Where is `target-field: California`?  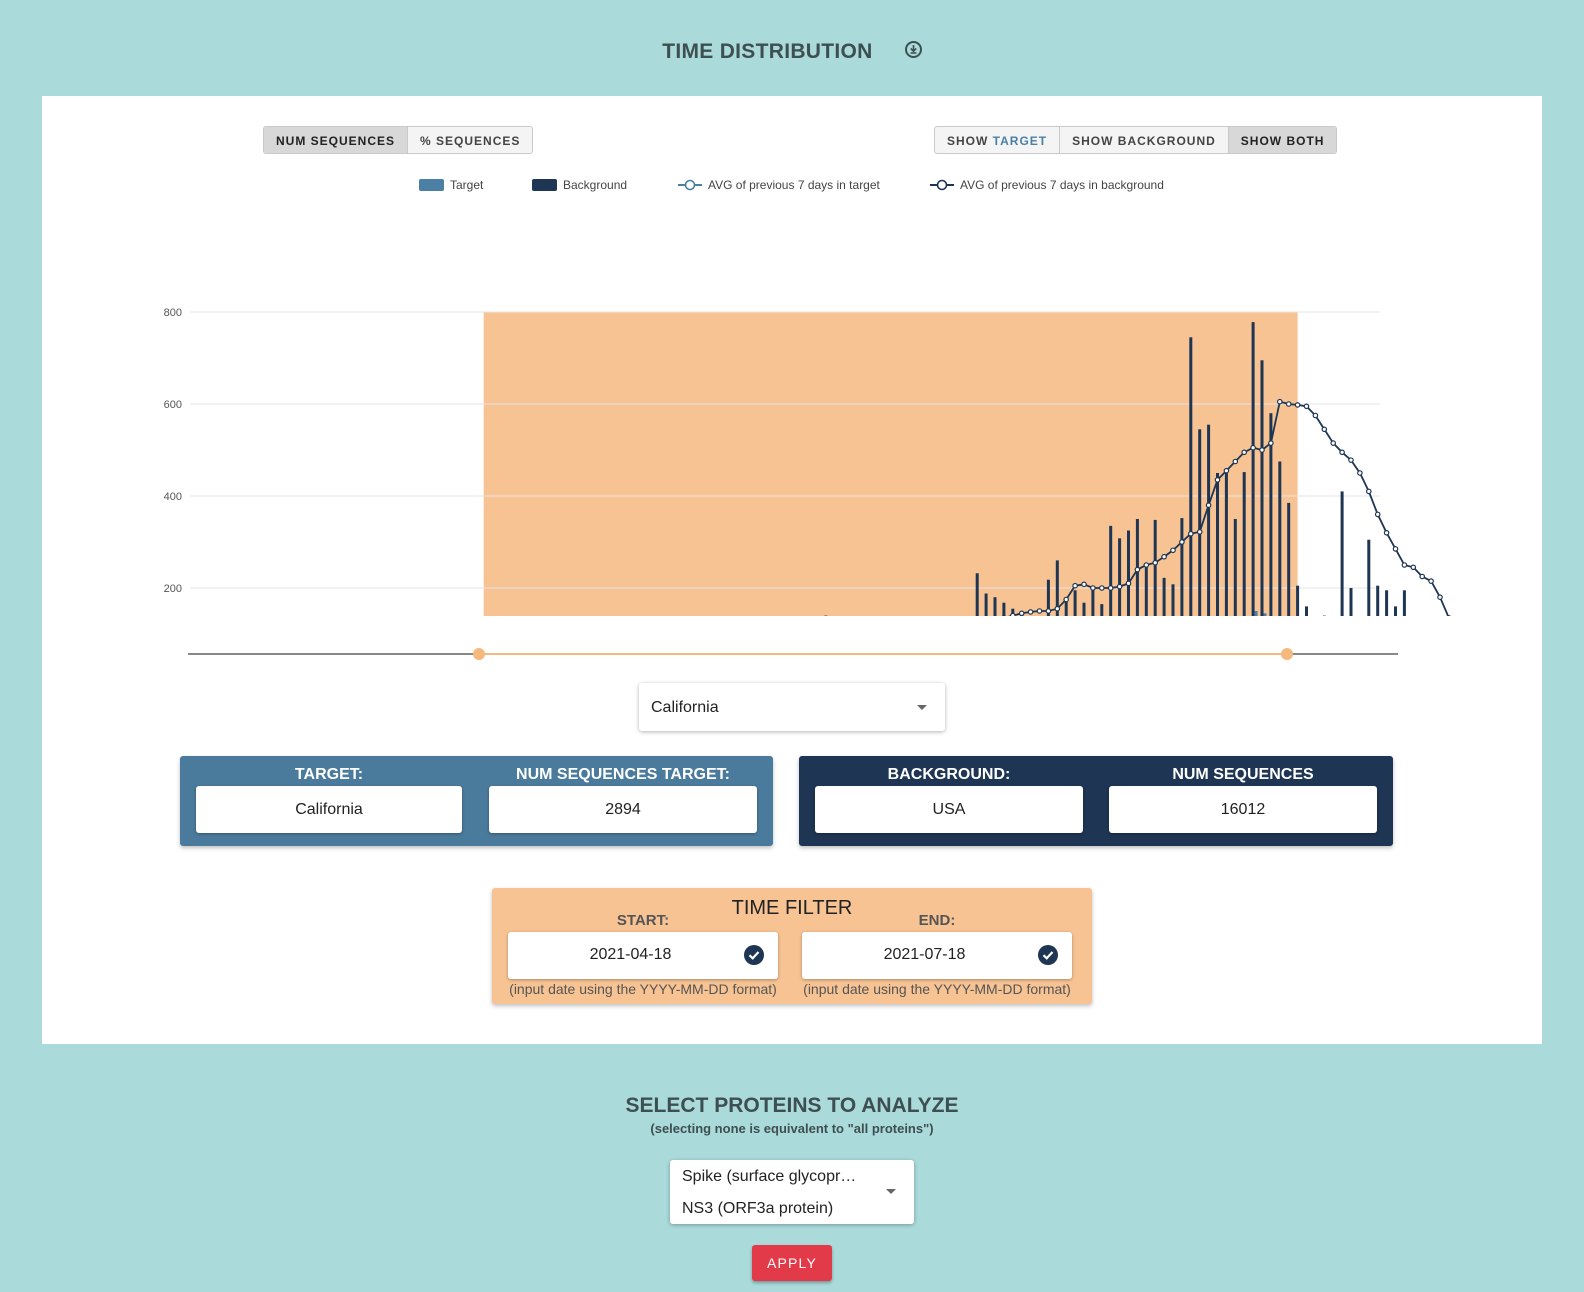
target-field: California is located at coordinates (329, 809).